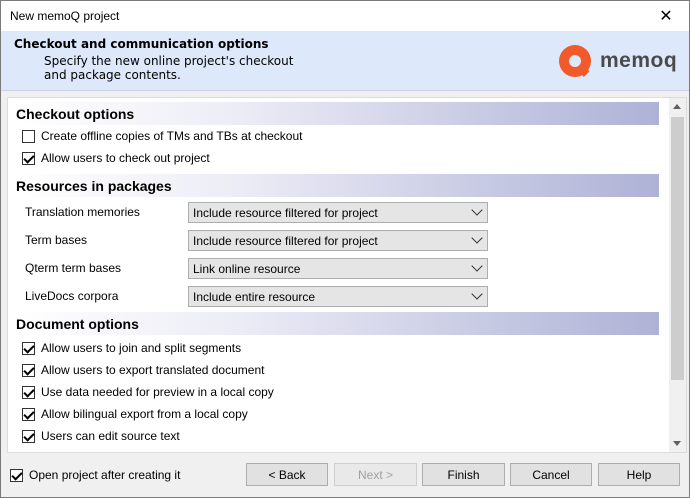 The width and height of the screenshot is (690, 498). What do you see at coordinates (75, 114) in the screenshot?
I see `section-heading: Checkout options` at bounding box center [75, 114].